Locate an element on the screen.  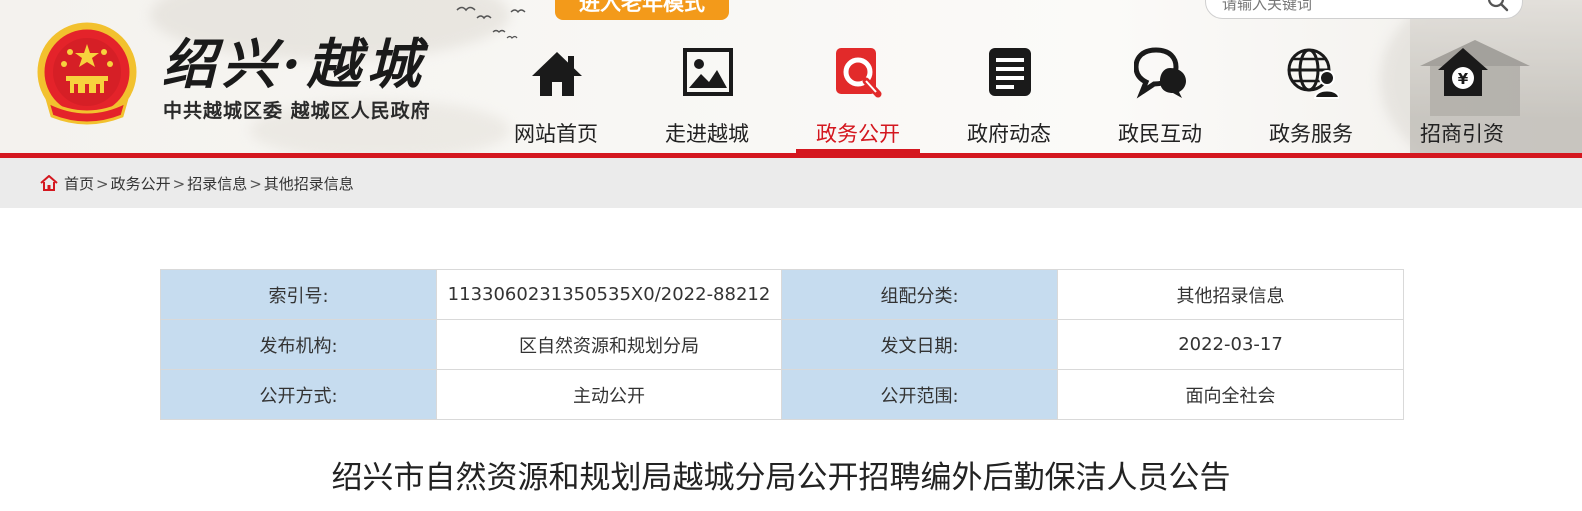
breadcrumb-link-recruitment: 招录信息 is located at coordinates (217, 184).